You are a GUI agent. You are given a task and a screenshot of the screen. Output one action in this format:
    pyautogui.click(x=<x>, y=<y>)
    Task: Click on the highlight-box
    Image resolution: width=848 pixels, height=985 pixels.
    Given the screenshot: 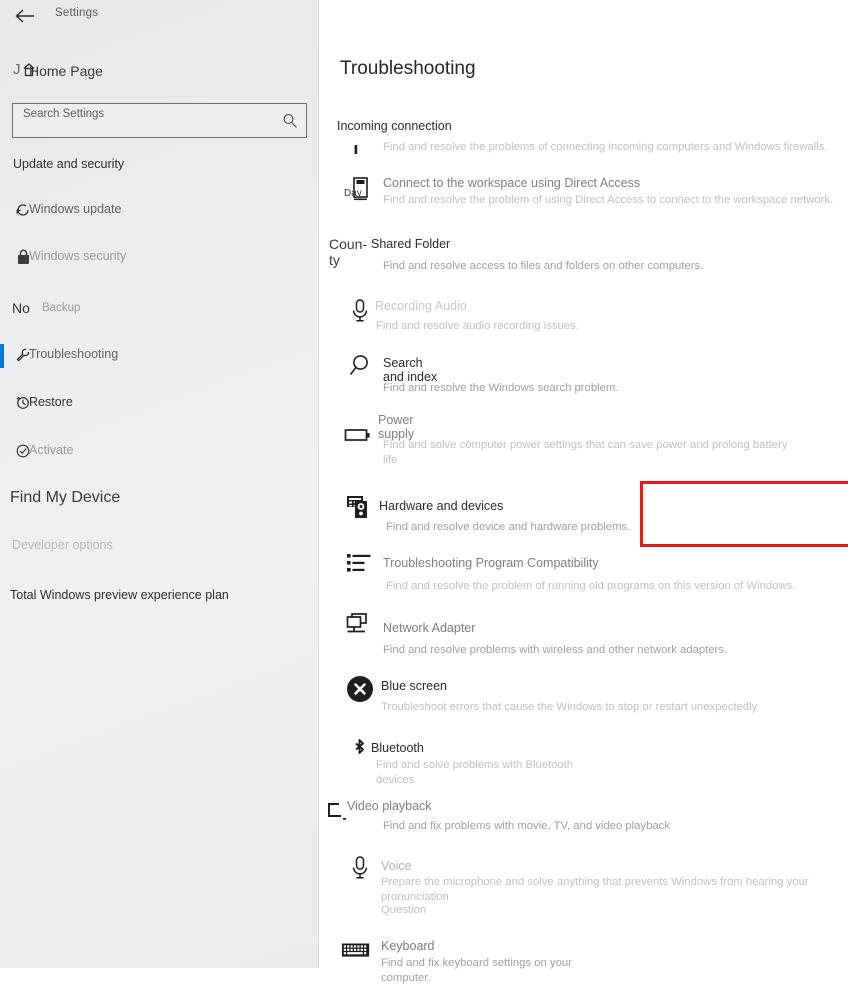 What is the action you would take?
    pyautogui.click(x=744, y=514)
    